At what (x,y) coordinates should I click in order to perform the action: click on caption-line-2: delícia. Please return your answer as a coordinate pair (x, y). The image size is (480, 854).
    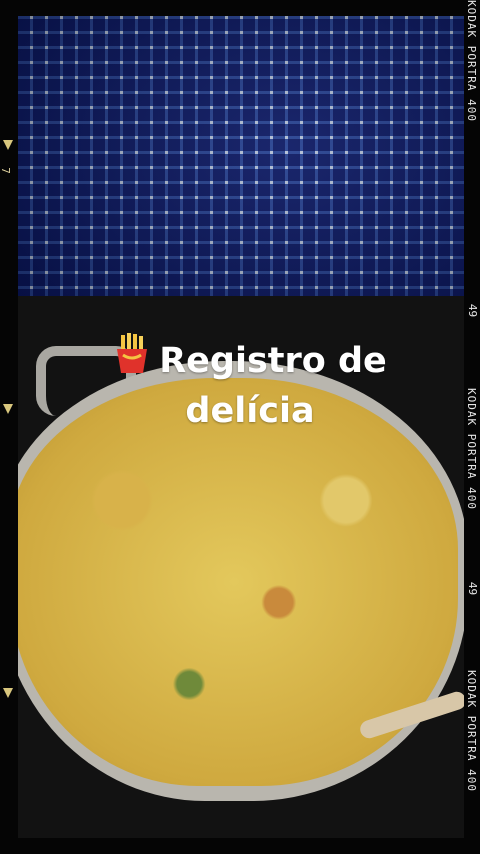
    Looking at the image, I should click on (250, 411).